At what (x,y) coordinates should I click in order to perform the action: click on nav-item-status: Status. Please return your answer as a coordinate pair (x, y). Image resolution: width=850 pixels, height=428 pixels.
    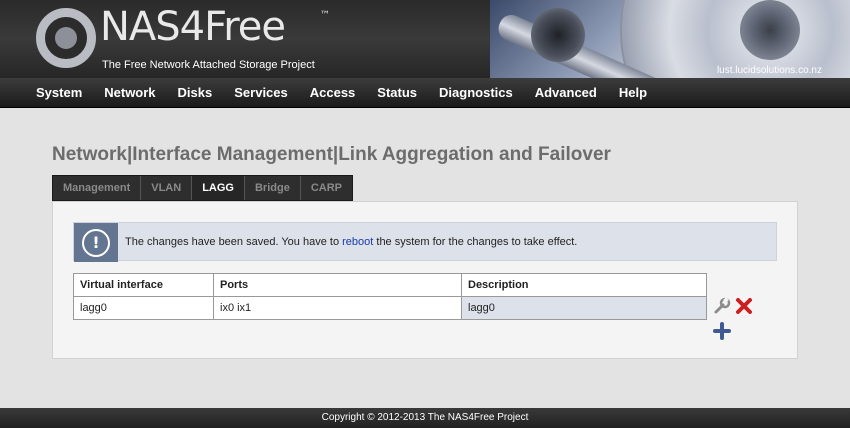
    Looking at the image, I should click on (397, 92).